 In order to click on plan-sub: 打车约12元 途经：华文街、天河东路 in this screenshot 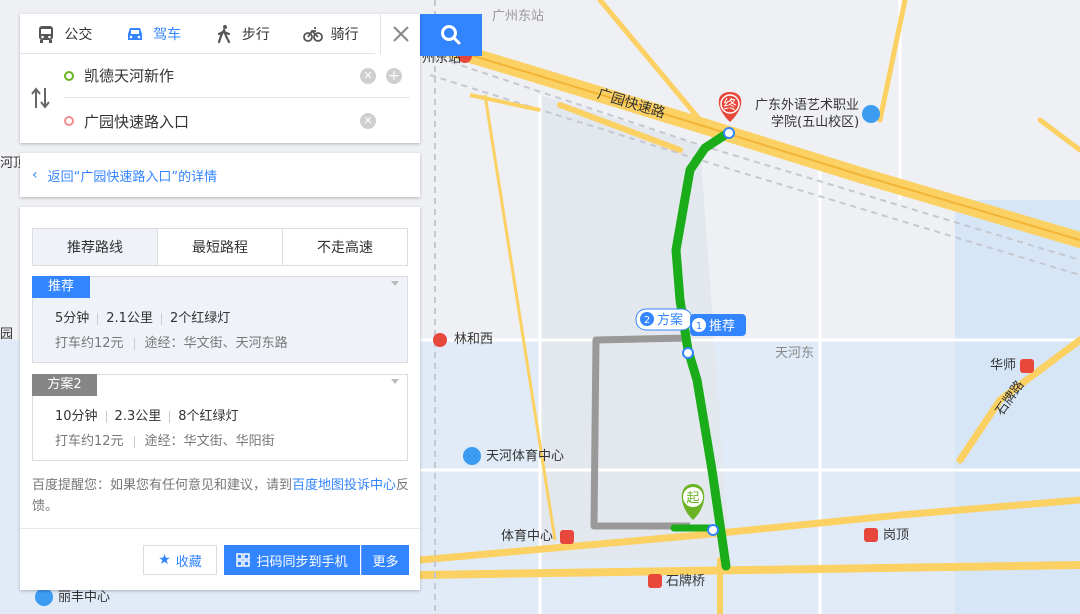, I will do `click(171, 343)`.